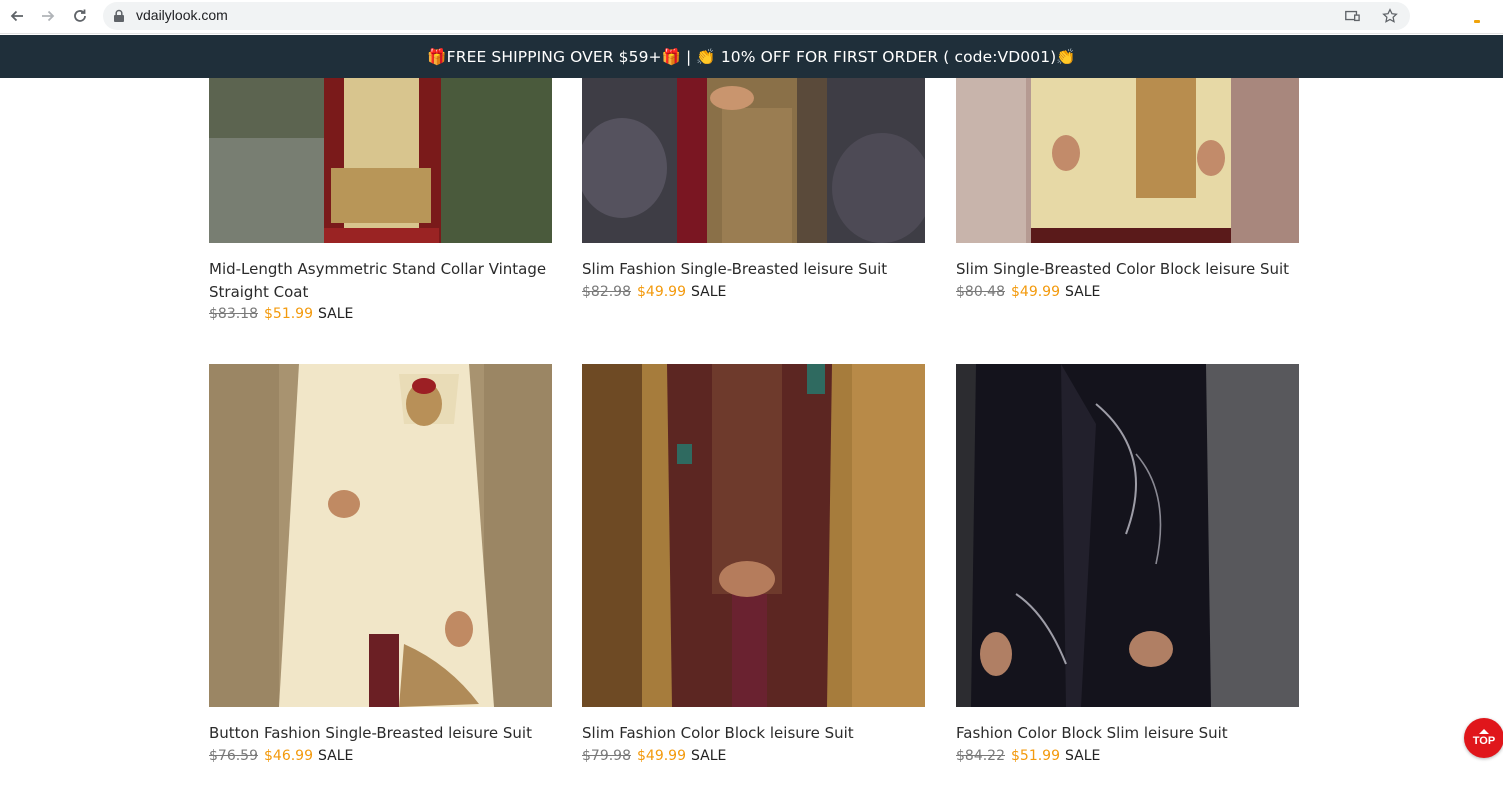 The width and height of the screenshot is (1503, 785). What do you see at coordinates (233, 314) in the screenshot?
I see `original-price: $83.18` at bounding box center [233, 314].